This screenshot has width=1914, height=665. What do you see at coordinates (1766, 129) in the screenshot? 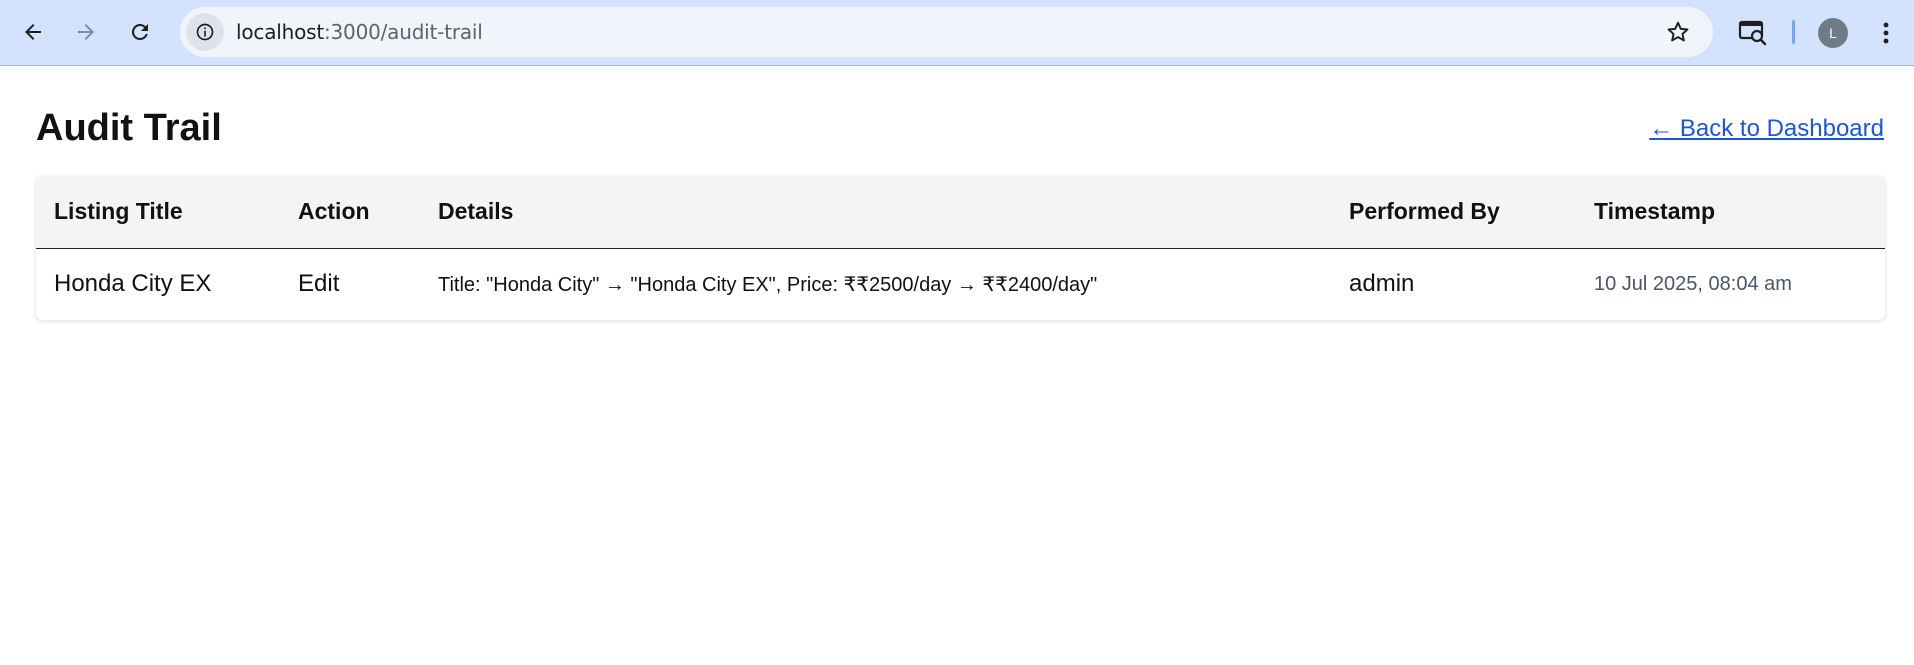
I see `back-to-dashboard-link: ← Back to Dashboard` at bounding box center [1766, 129].